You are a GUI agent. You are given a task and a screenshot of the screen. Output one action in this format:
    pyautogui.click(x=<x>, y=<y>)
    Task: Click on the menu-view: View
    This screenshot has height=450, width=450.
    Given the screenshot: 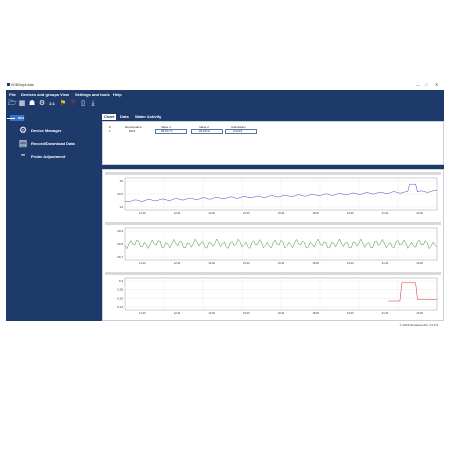 What is the action you would take?
    pyautogui.click(x=64, y=94)
    